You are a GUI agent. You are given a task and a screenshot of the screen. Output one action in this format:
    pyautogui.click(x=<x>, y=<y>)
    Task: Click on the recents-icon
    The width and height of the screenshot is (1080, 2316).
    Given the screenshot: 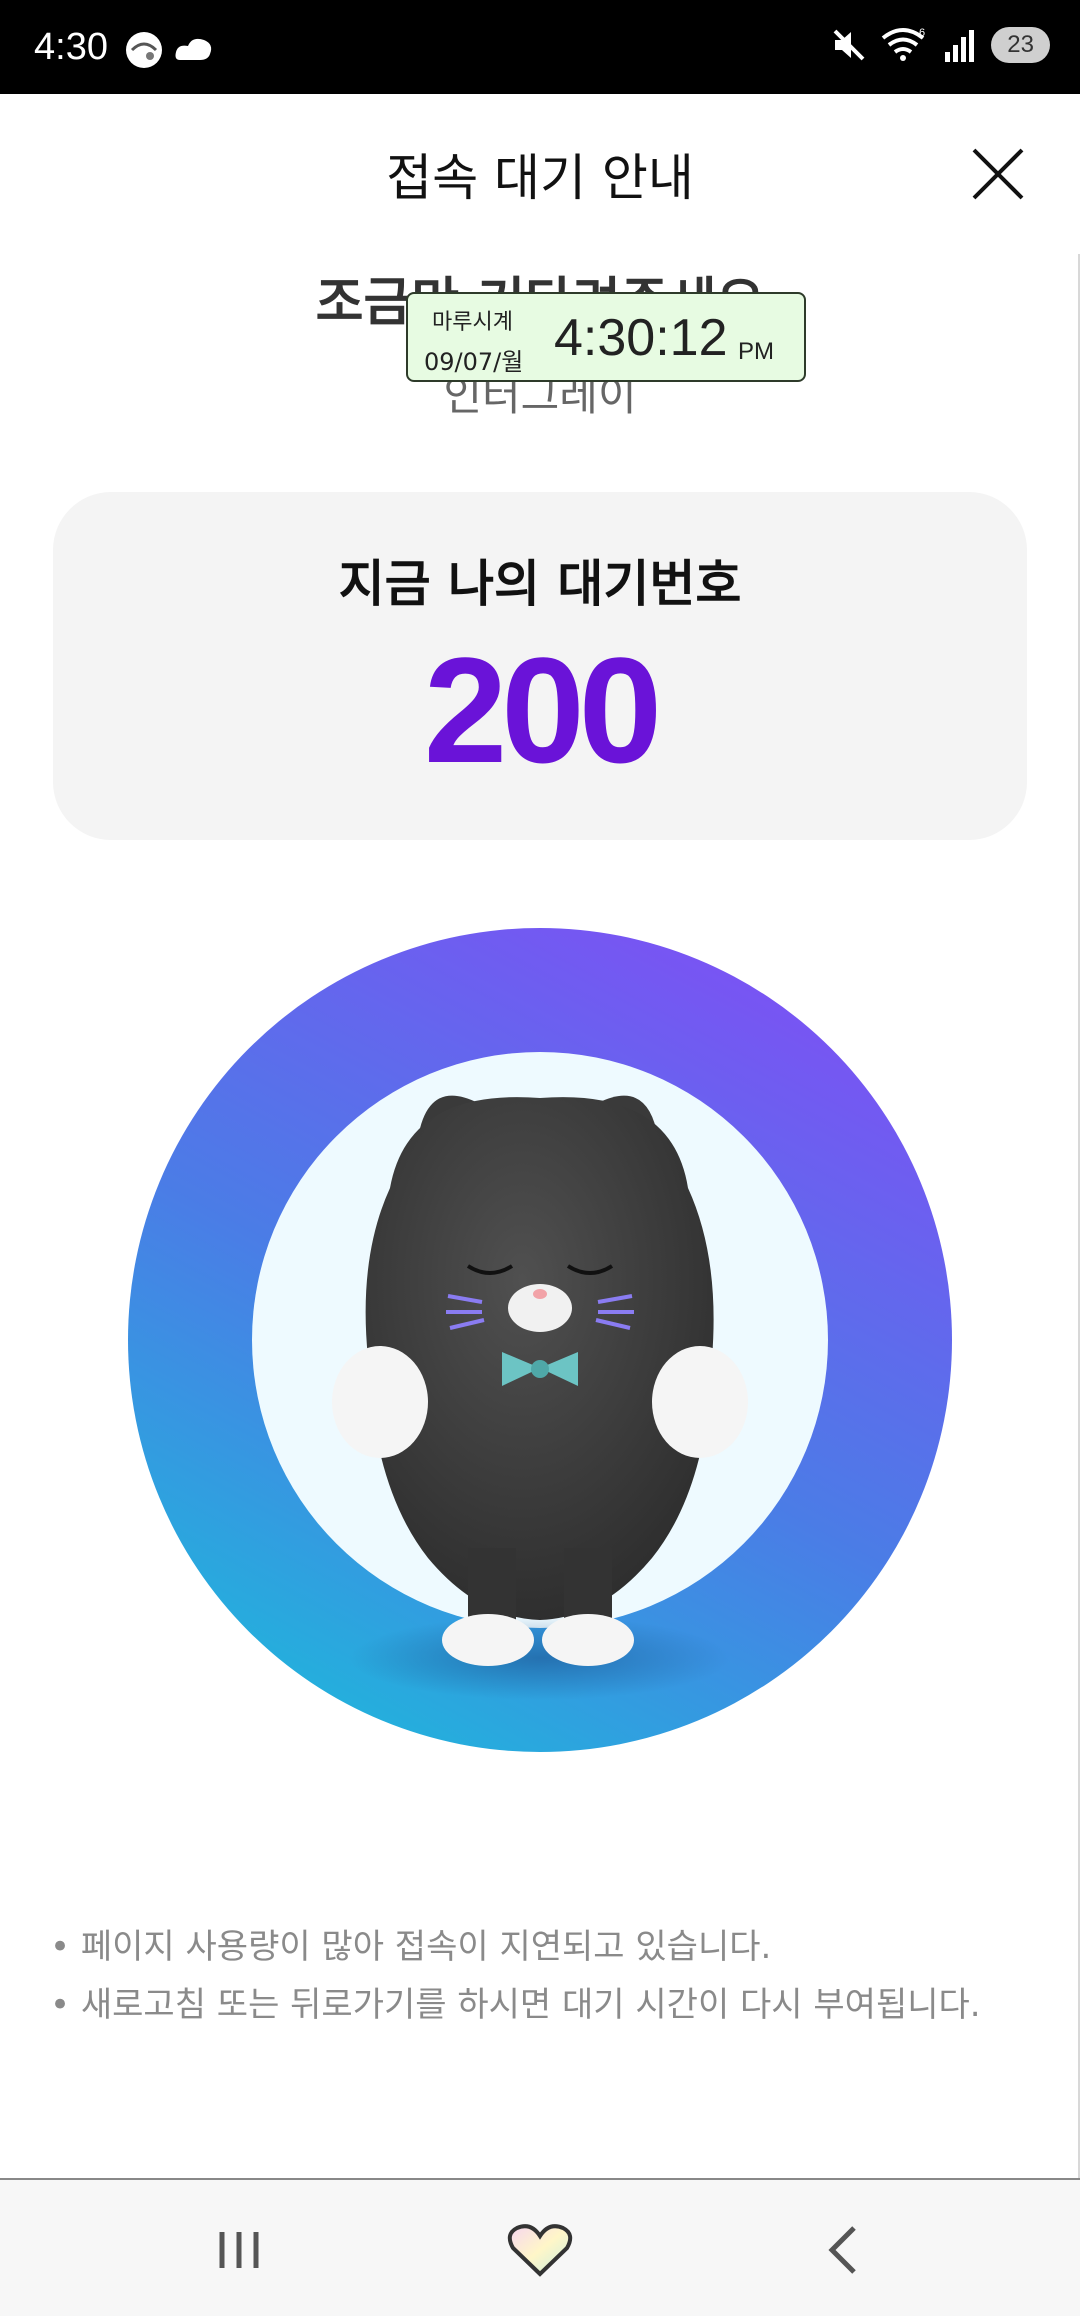 What is the action you would take?
    pyautogui.click(x=239, y=2250)
    